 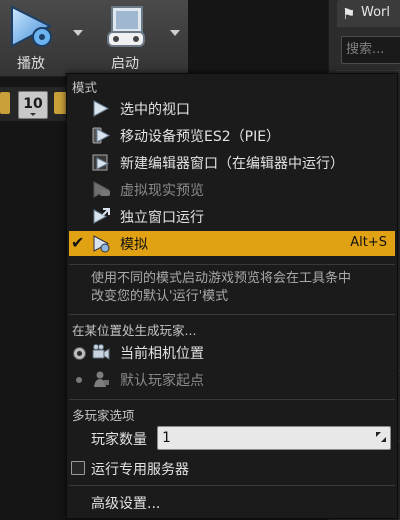 I want to click on spawn-option-label: 默认玩家起点, so click(x=162, y=381).